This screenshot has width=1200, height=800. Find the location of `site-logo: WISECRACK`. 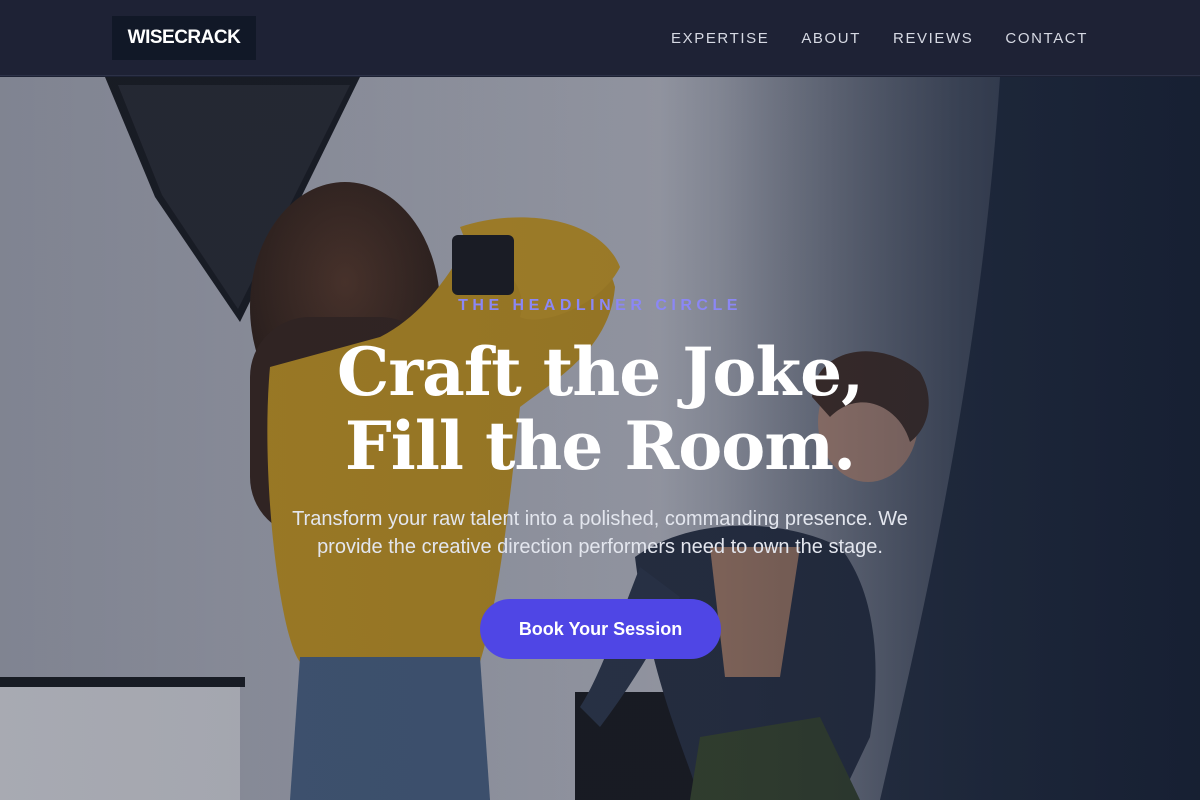

site-logo: WISECRACK is located at coordinates (184, 38).